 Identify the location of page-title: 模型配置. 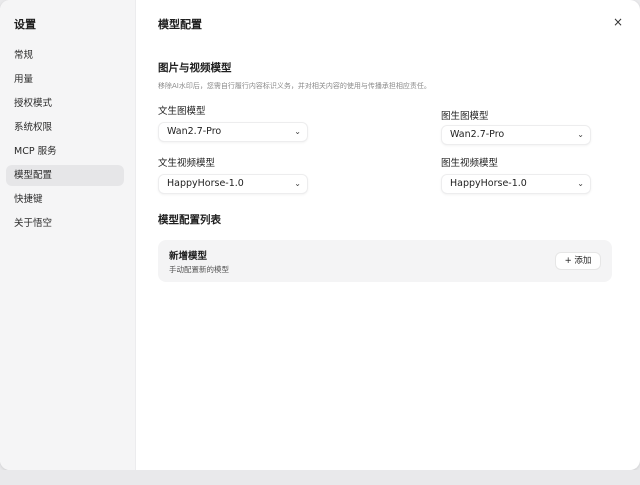
(180, 24).